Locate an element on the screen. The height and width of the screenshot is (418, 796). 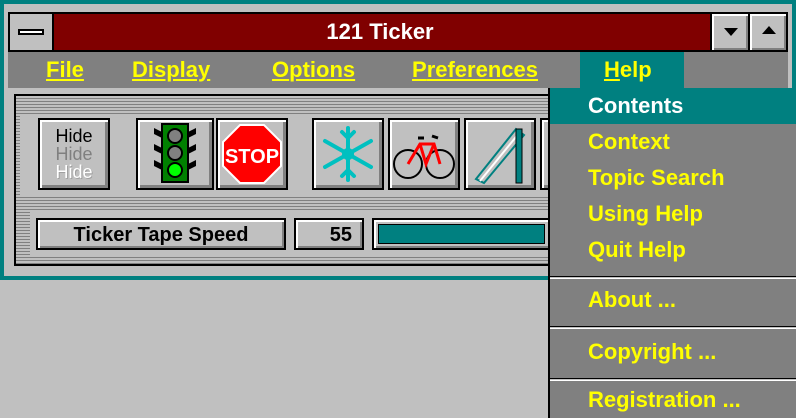
help-menu-context: Context is located at coordinates (673, 142).